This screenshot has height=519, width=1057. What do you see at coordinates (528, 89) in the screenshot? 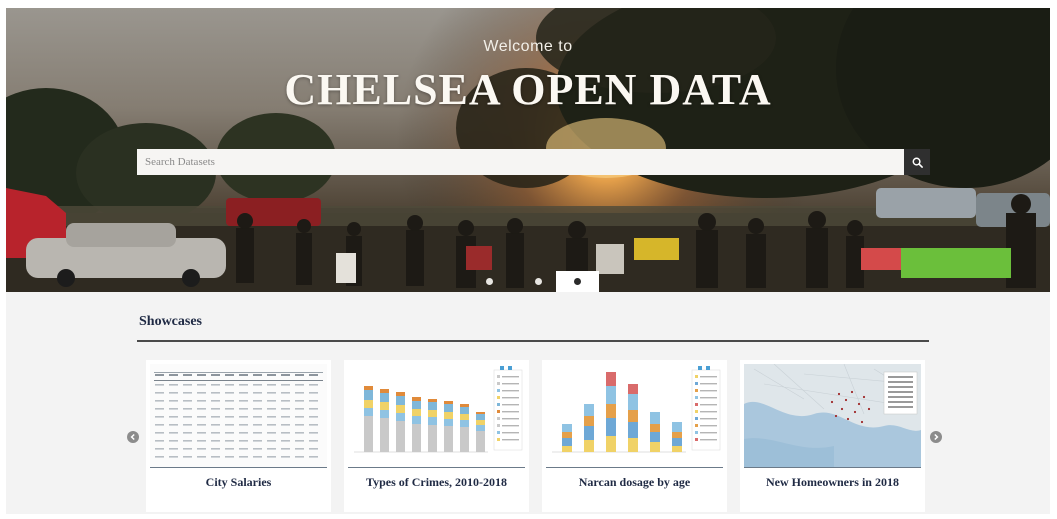
I see `site-title: CHELSEA OPEN DATA` at bounding box center [528, 89].